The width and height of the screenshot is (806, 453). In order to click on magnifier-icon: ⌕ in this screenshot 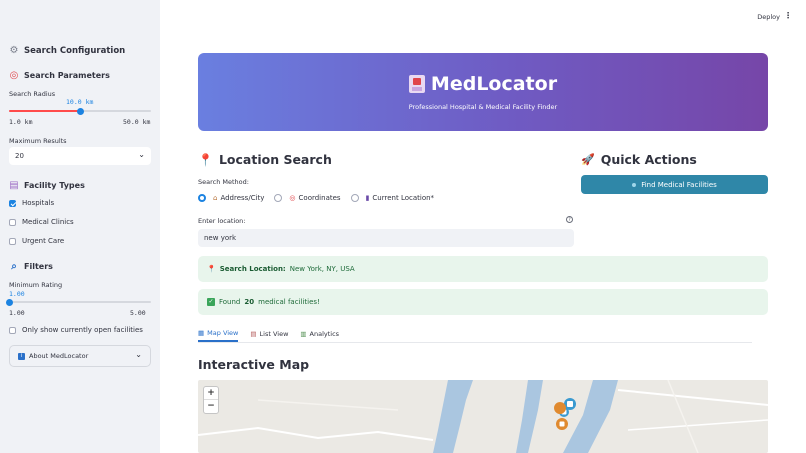, I will do `click(14, 266)`.